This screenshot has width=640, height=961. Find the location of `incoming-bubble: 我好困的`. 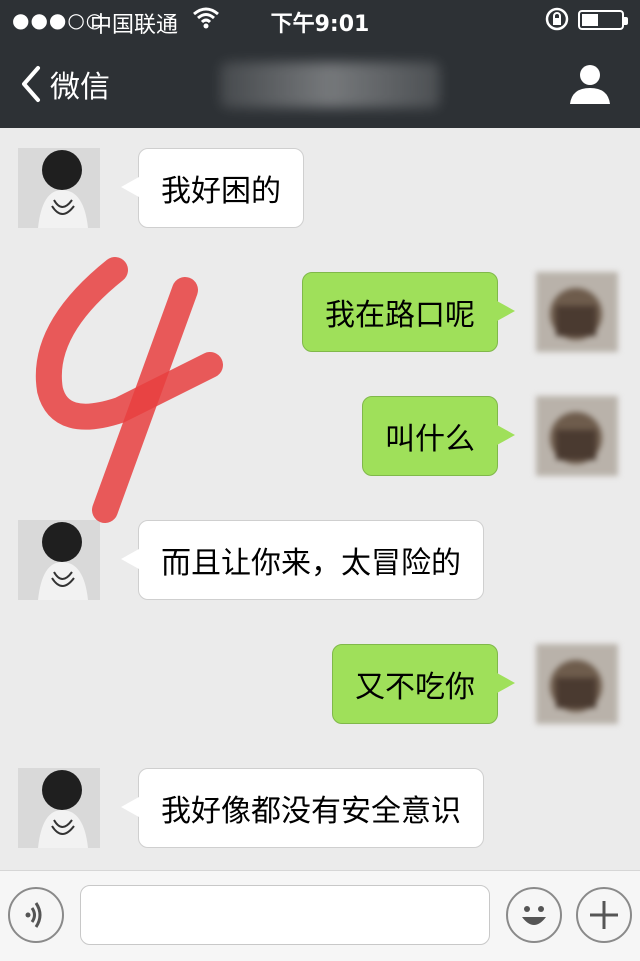

incoming-bubble: 我好困的 is located at coordinates (212, 188).